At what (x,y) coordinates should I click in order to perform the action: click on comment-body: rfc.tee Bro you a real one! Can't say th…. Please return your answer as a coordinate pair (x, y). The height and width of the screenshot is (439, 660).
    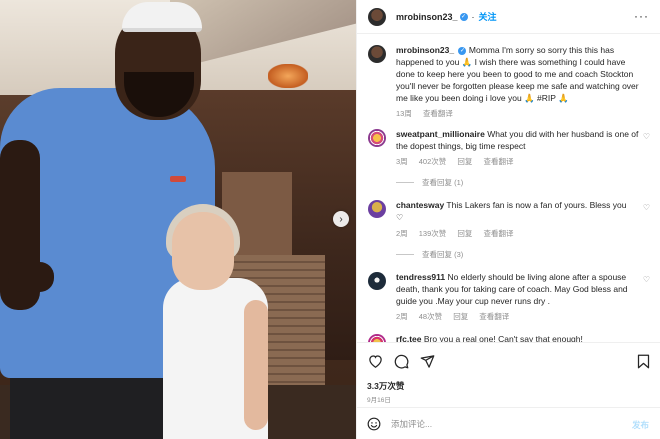
    Looking at the image, I should click on (519, 337).